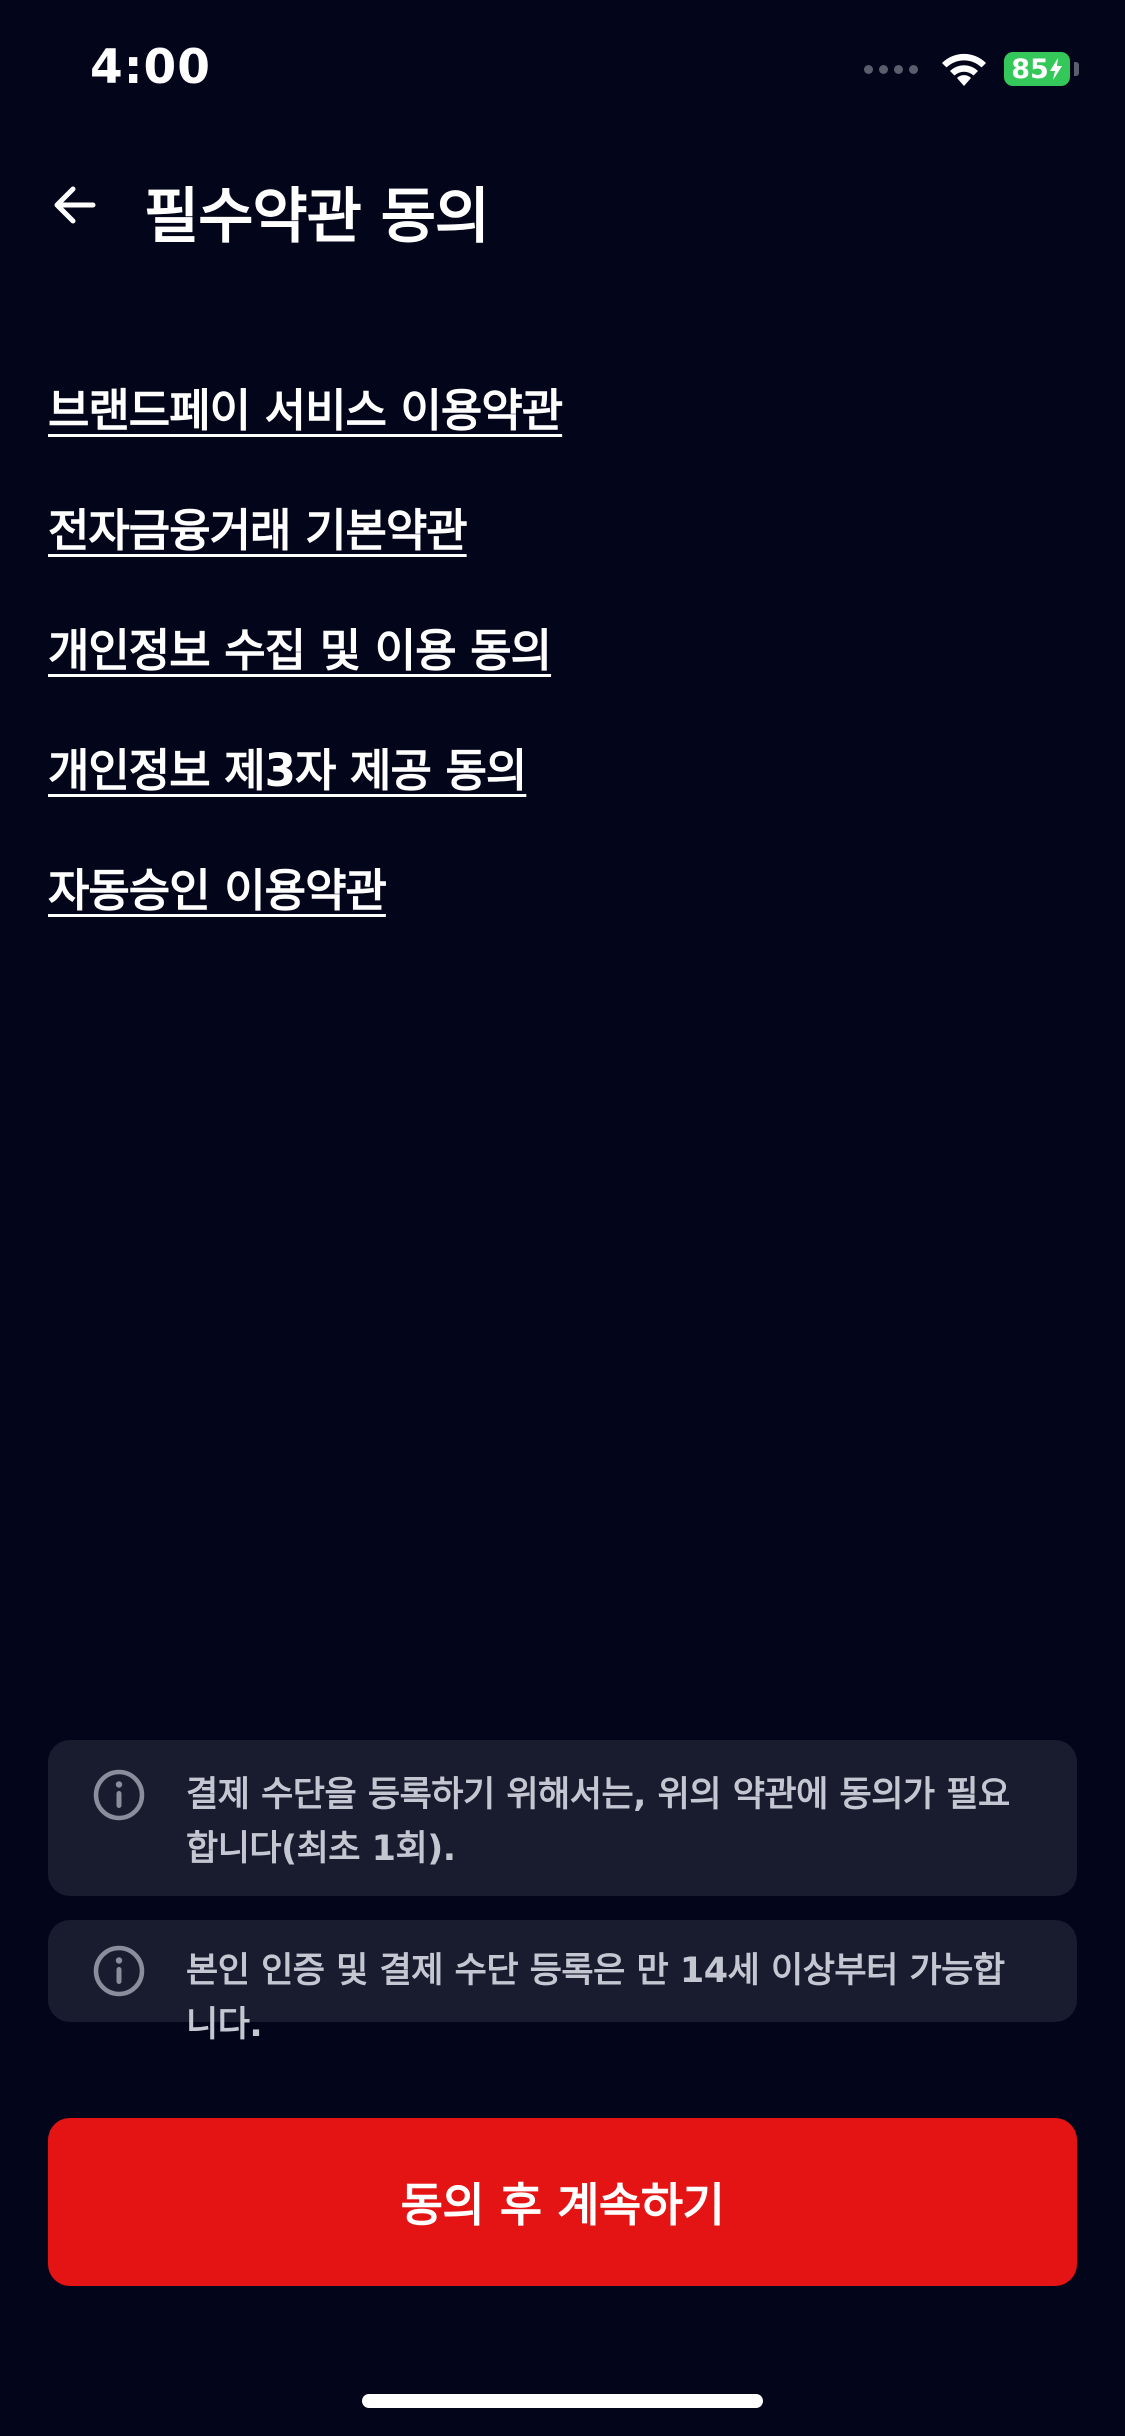 Image resolution: width=1125 pixels, height=2436 pixels. I want to click on term-link-privacy-collection: 개인정보 수집 및 이용 동의, so click(563, 674).